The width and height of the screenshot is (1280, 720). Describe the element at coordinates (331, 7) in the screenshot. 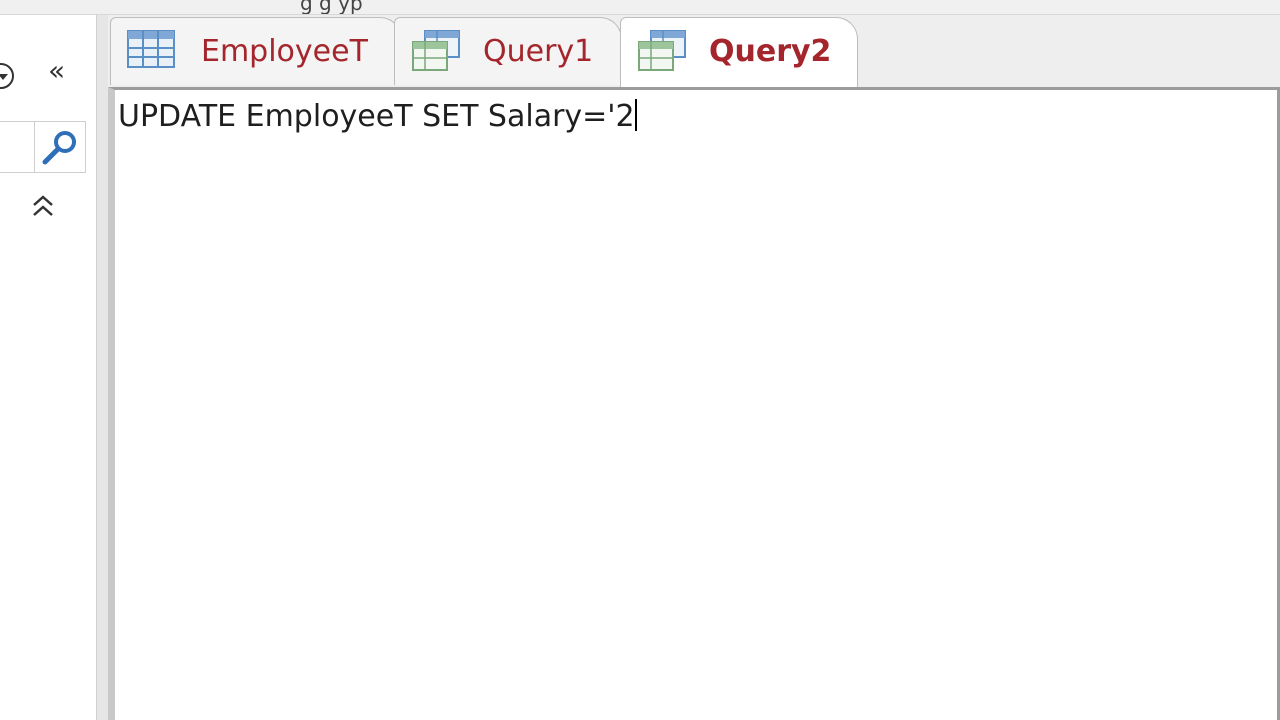

I see `title-text: g g yp` at that location.